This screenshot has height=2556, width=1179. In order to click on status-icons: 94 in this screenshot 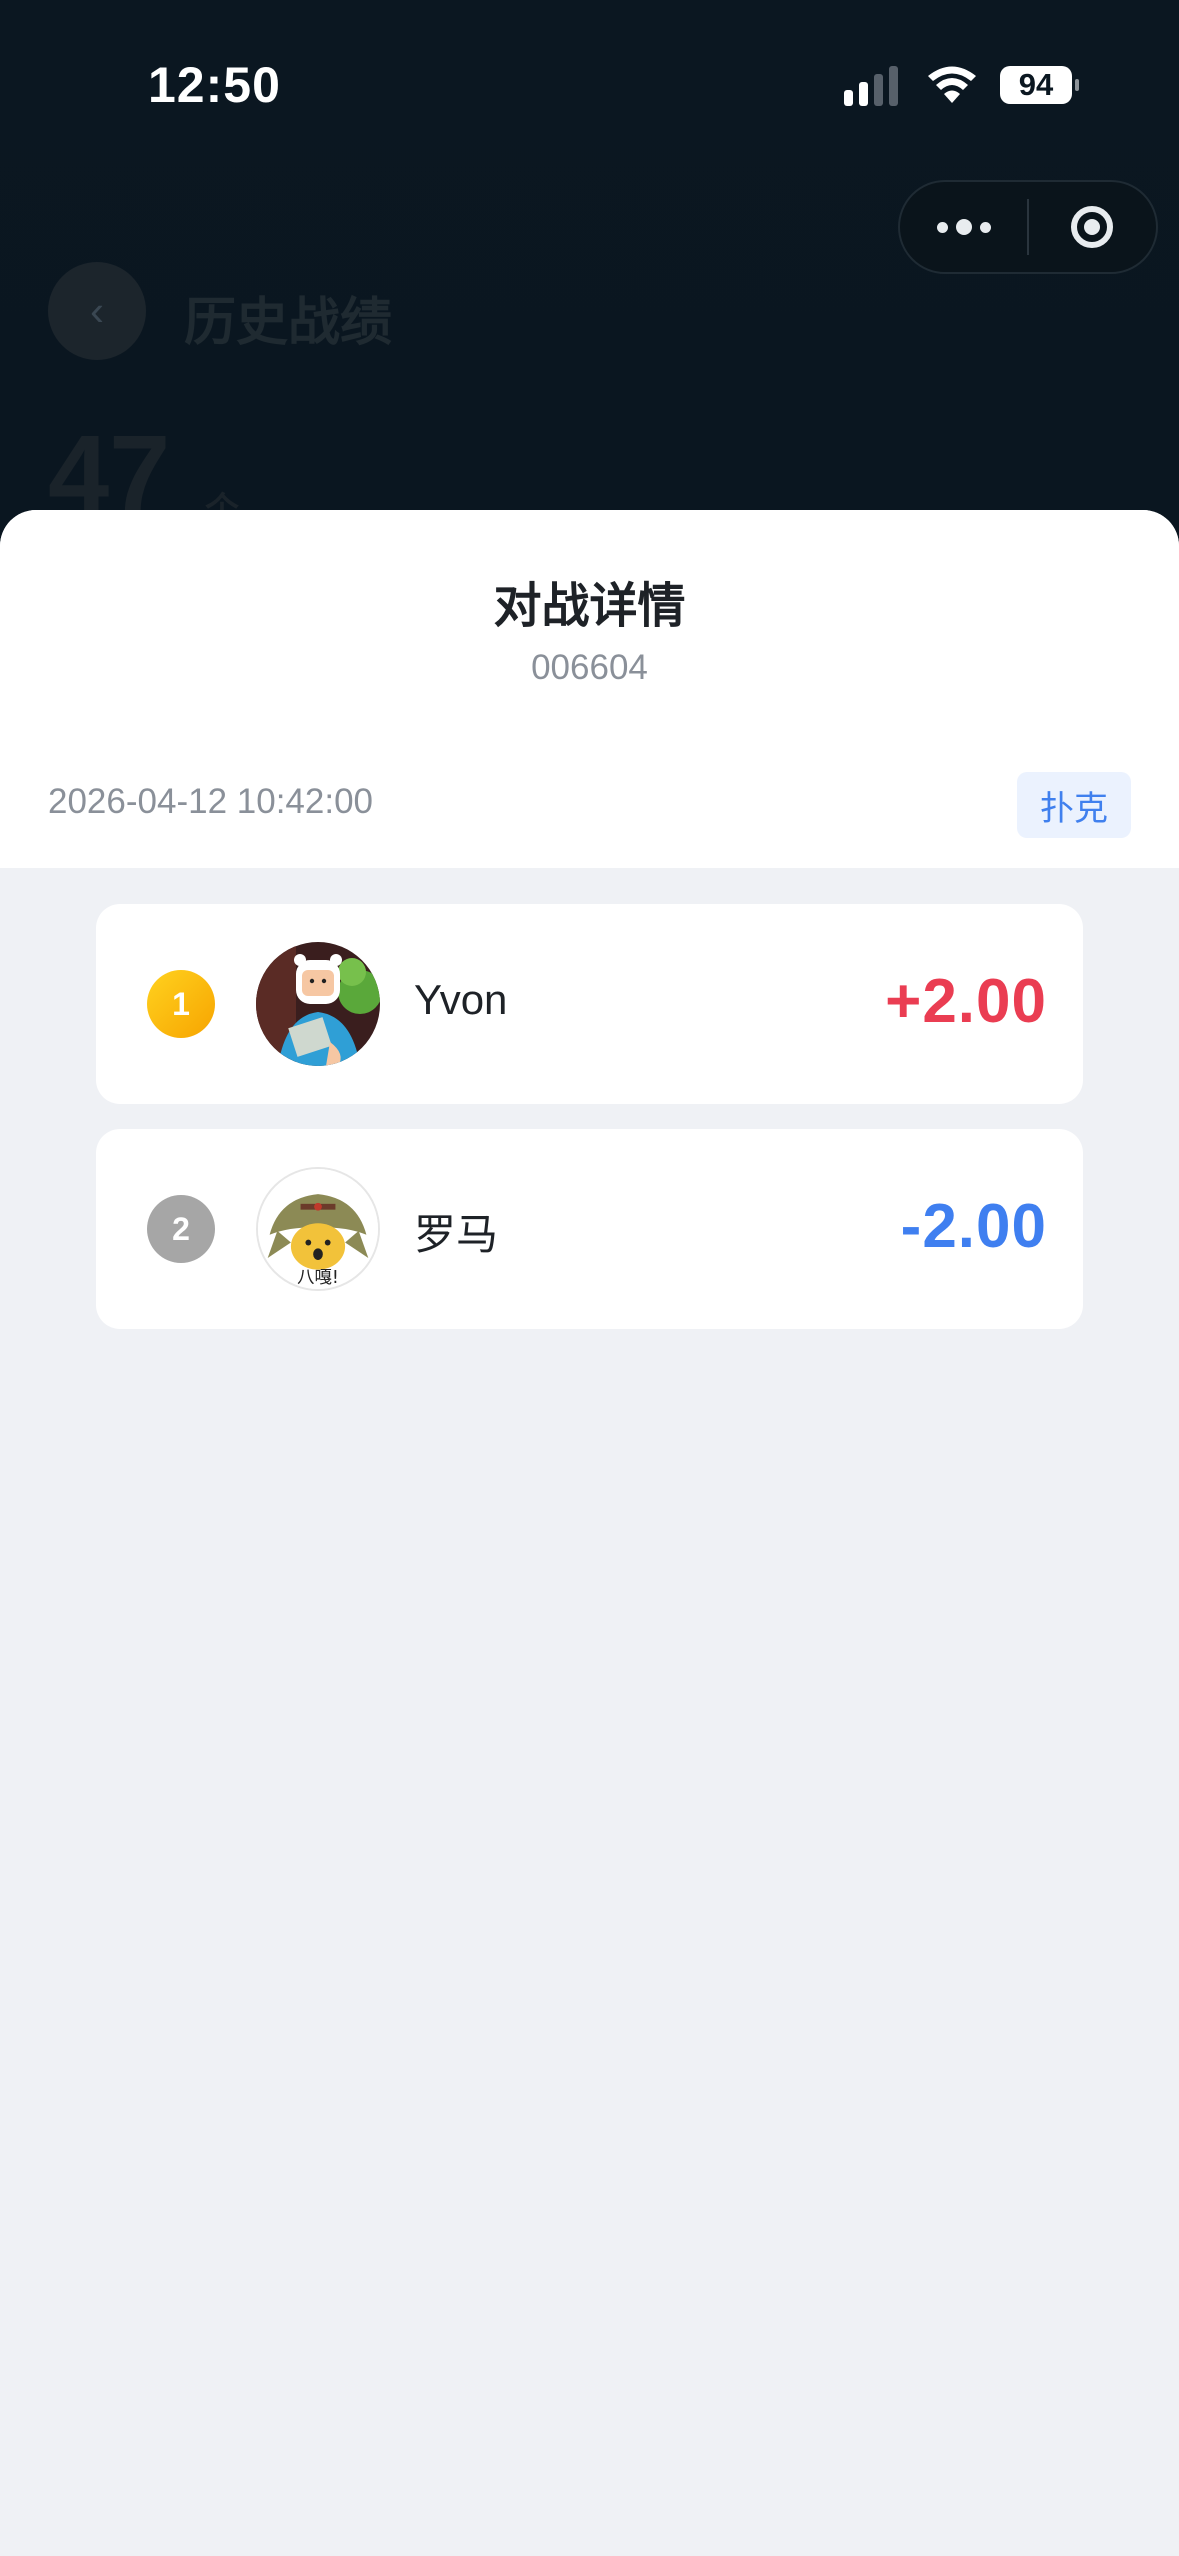, I will do `click(961, 85)`.